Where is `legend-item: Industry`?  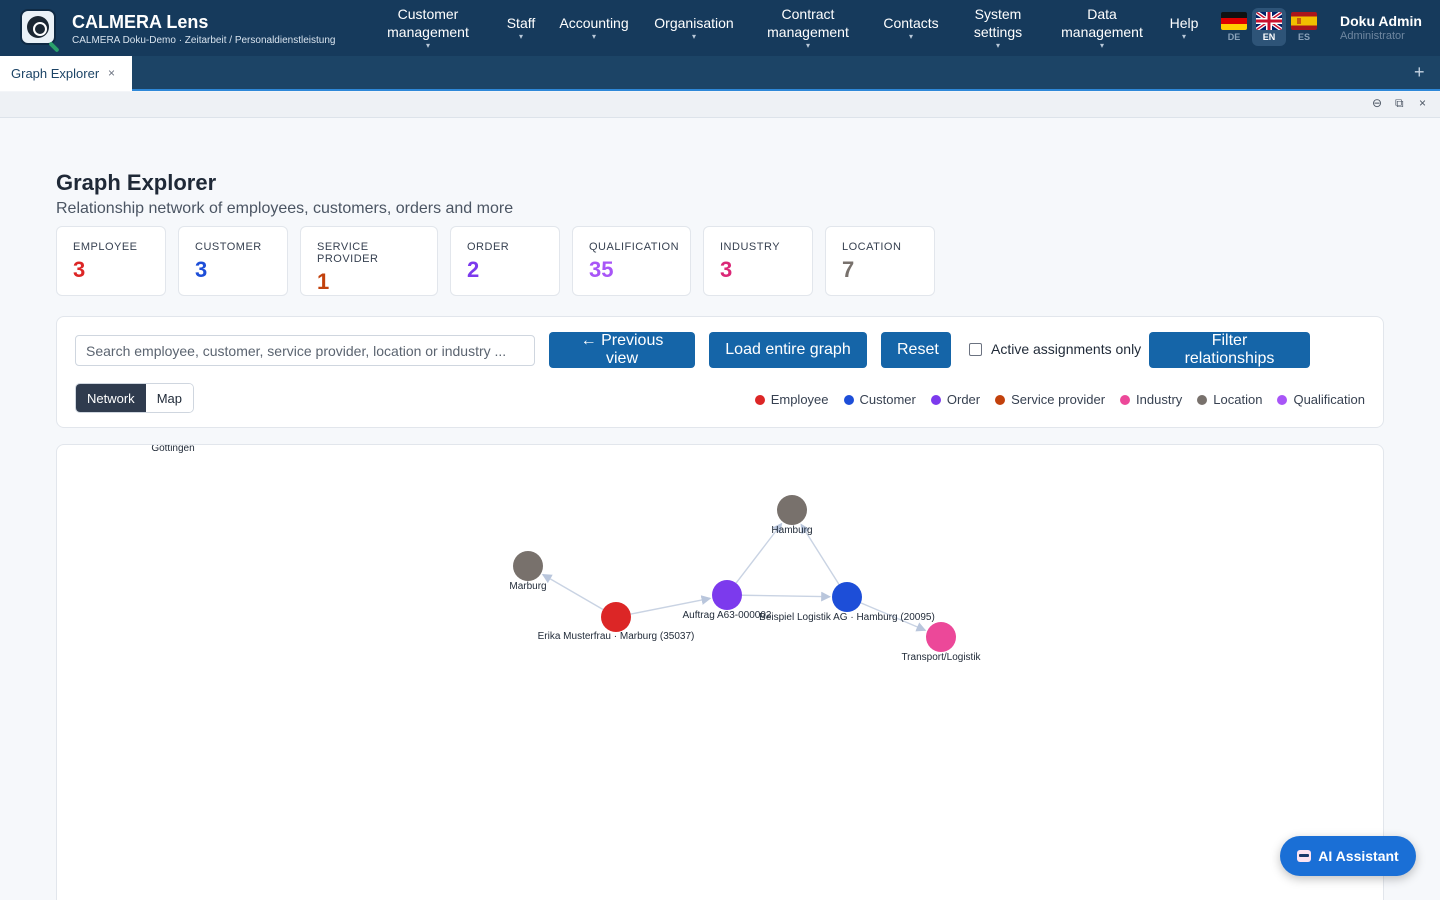 legend-item: Industry is located at coordinates (1151, 399).